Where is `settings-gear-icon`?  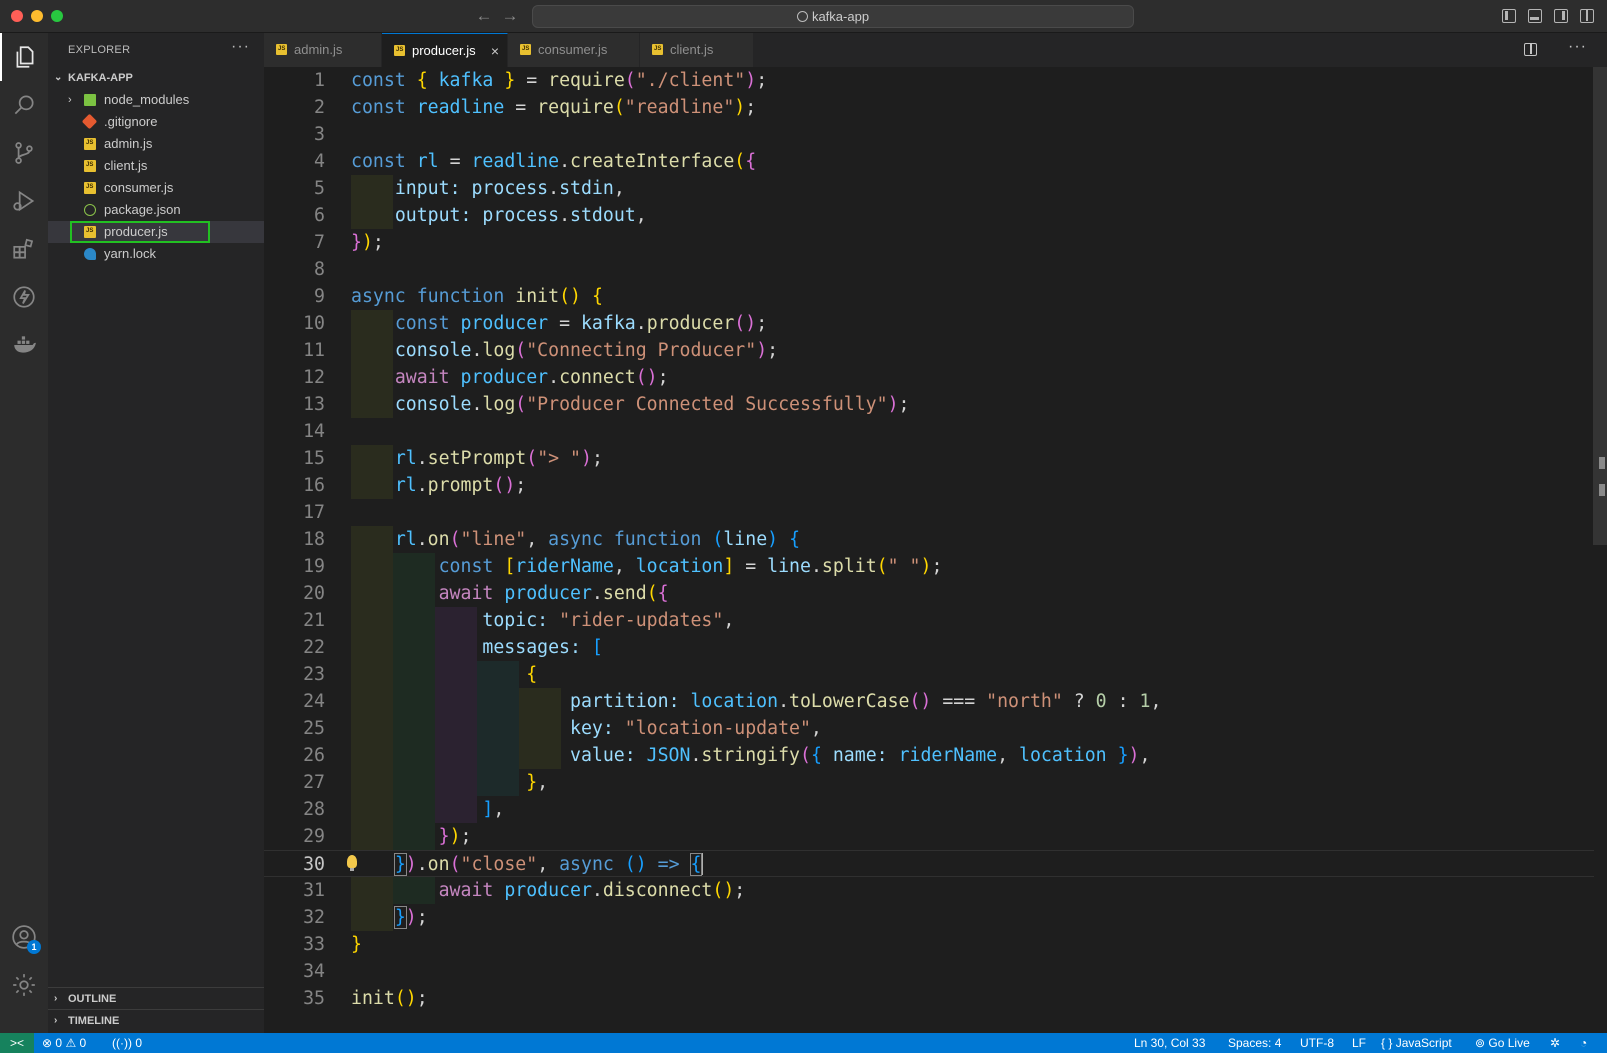 settings-gear-icon is located at coordinates (24, 985).